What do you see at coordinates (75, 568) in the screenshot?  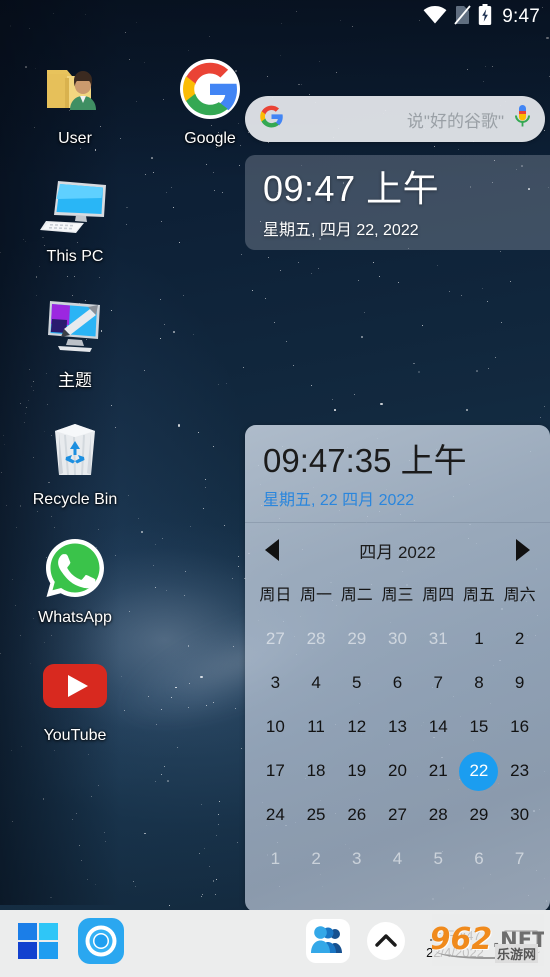 I see `whatsapp-icon` at bounding box center [75, 568].